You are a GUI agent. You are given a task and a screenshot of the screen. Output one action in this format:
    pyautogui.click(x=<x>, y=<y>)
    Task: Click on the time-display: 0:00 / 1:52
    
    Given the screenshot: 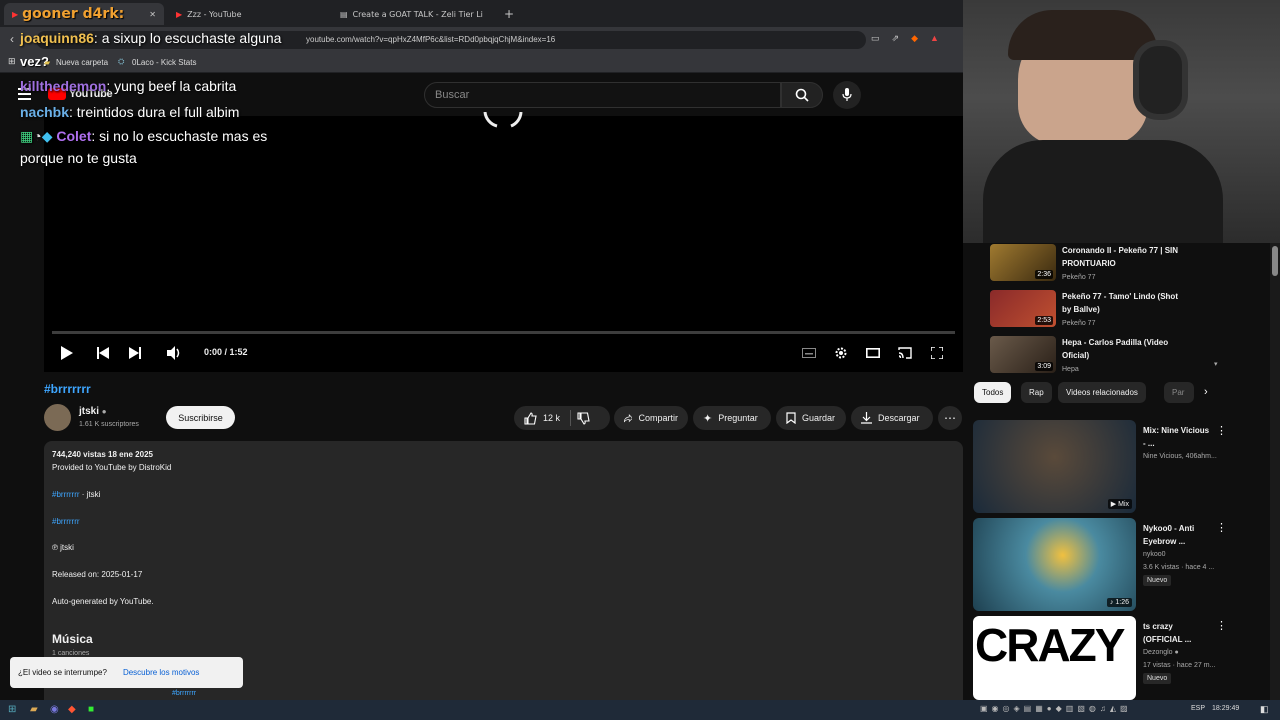 What is the action you would take?
    pyautogui.click(x=226, y=352)
    